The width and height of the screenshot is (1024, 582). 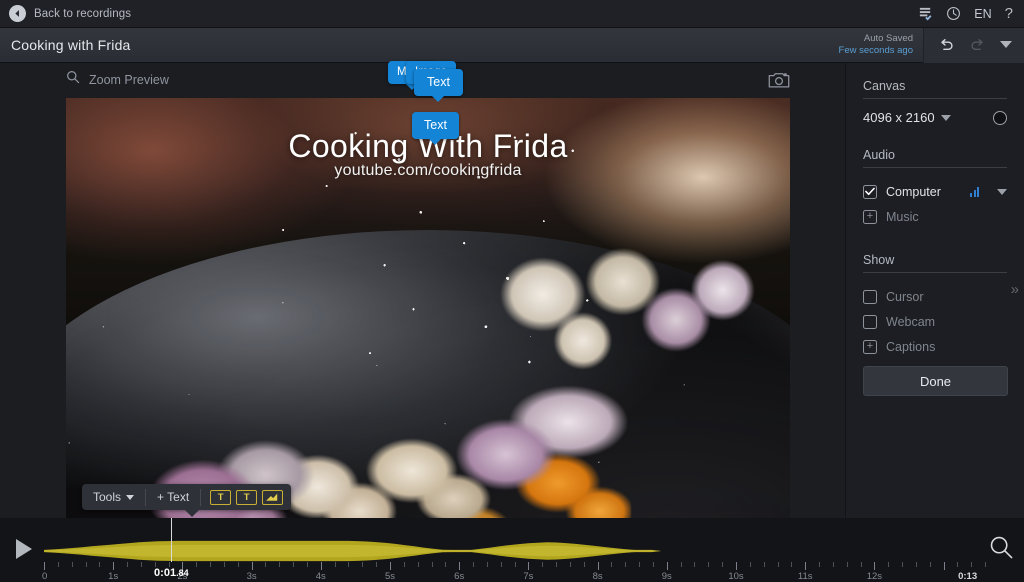 What do you see at coordinates (1001, 549) in the screenshot?
I see `timeline-zoom-search-icon` at bounding box center [1001, 549].